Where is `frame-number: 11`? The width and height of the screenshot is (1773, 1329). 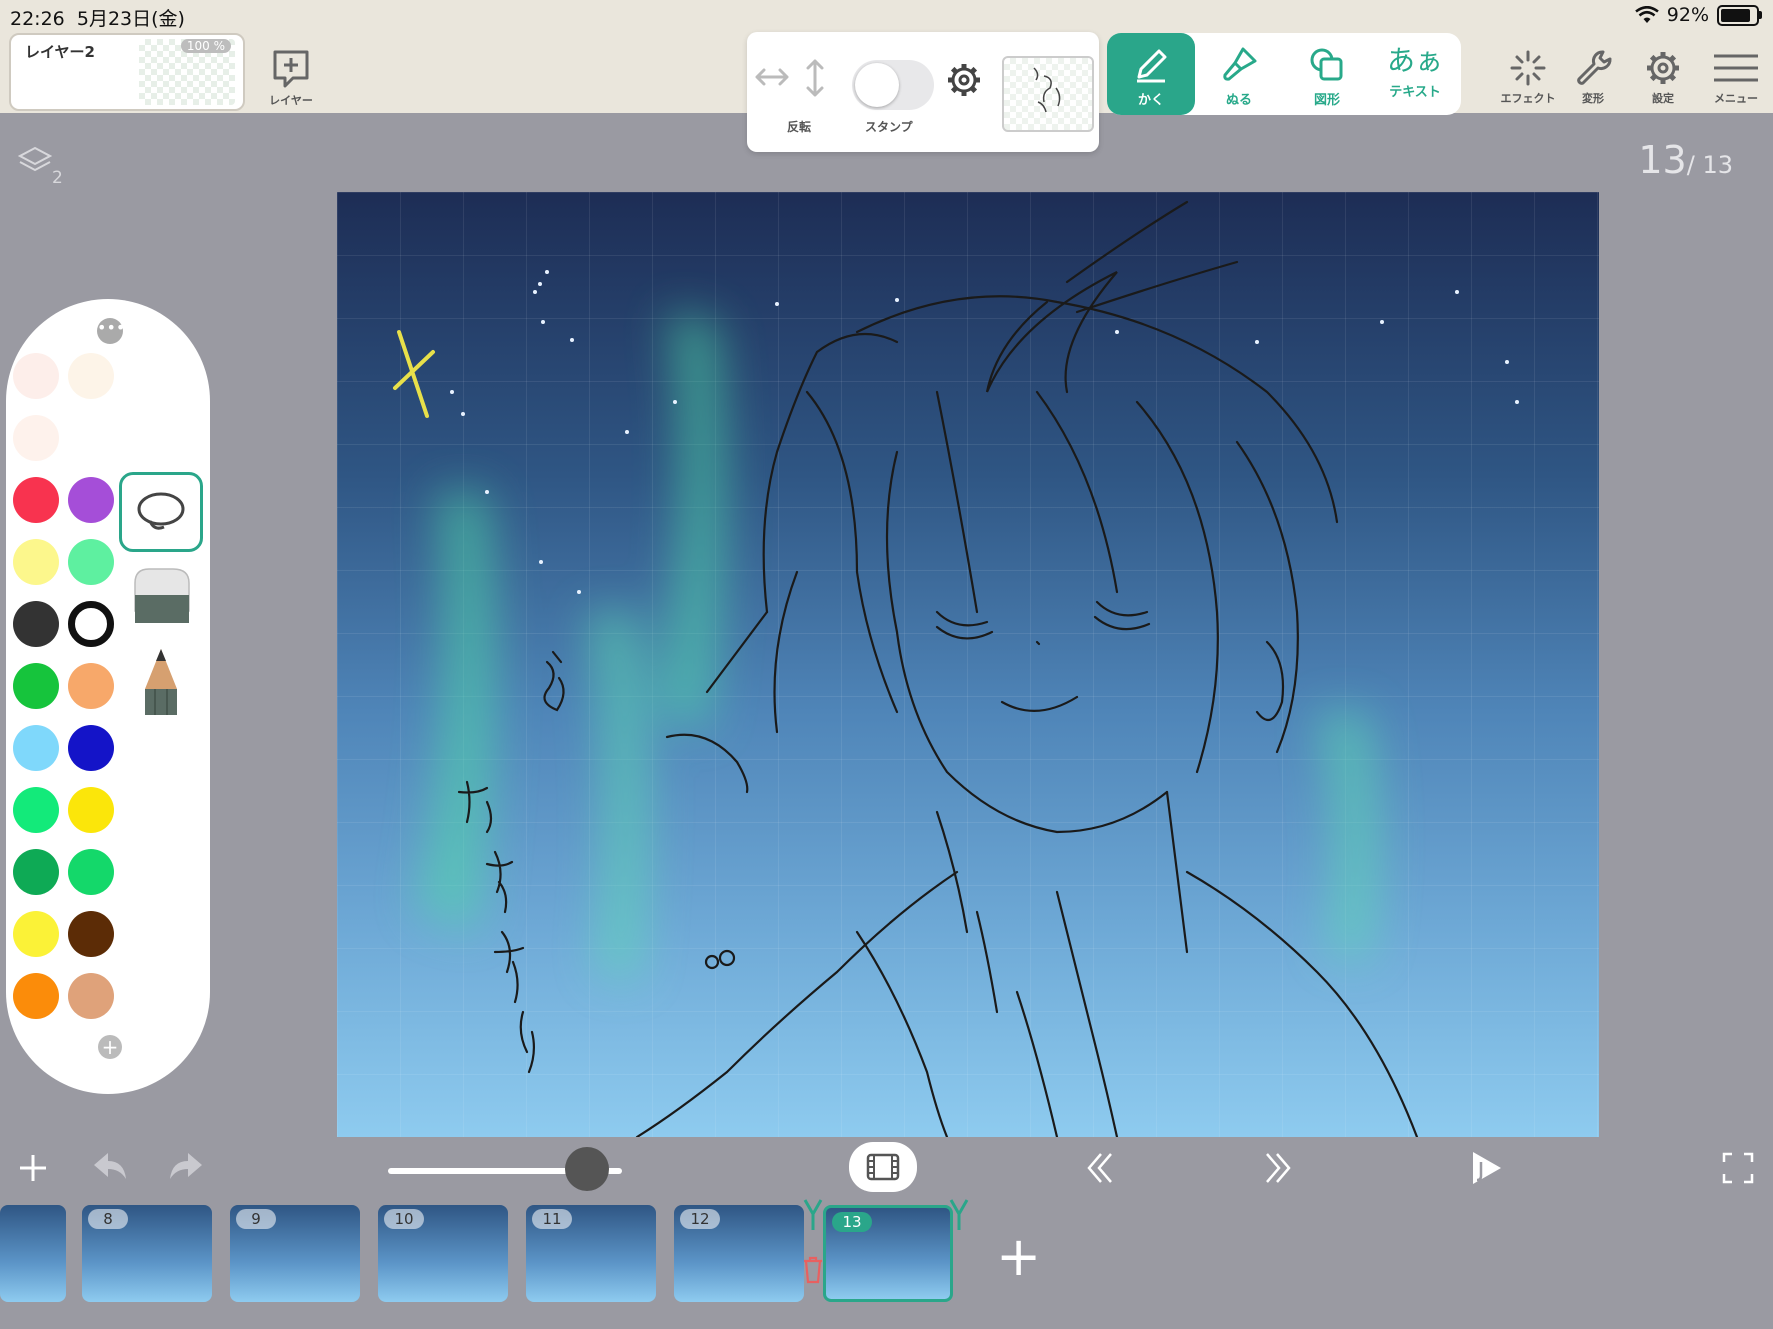 frame-number: 11 is located at coordinates (552, 1219).